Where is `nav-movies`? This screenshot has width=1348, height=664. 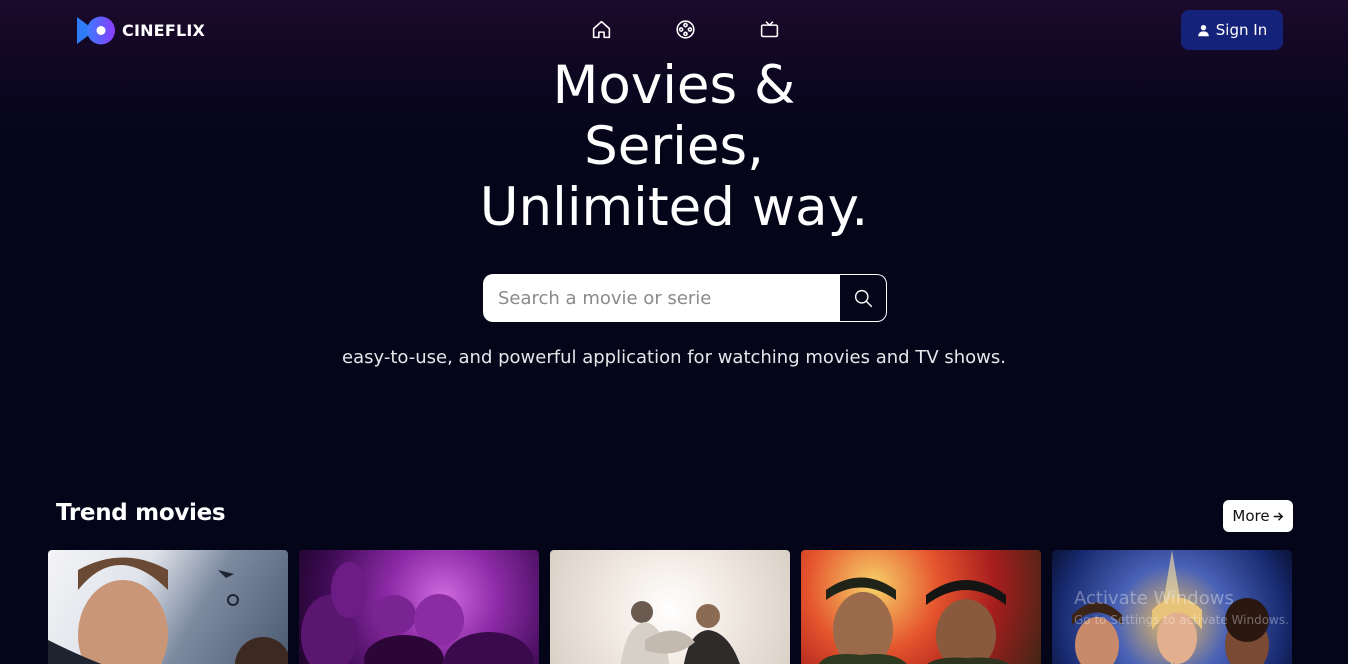
nav-movies is located at coordinates (685, 29).